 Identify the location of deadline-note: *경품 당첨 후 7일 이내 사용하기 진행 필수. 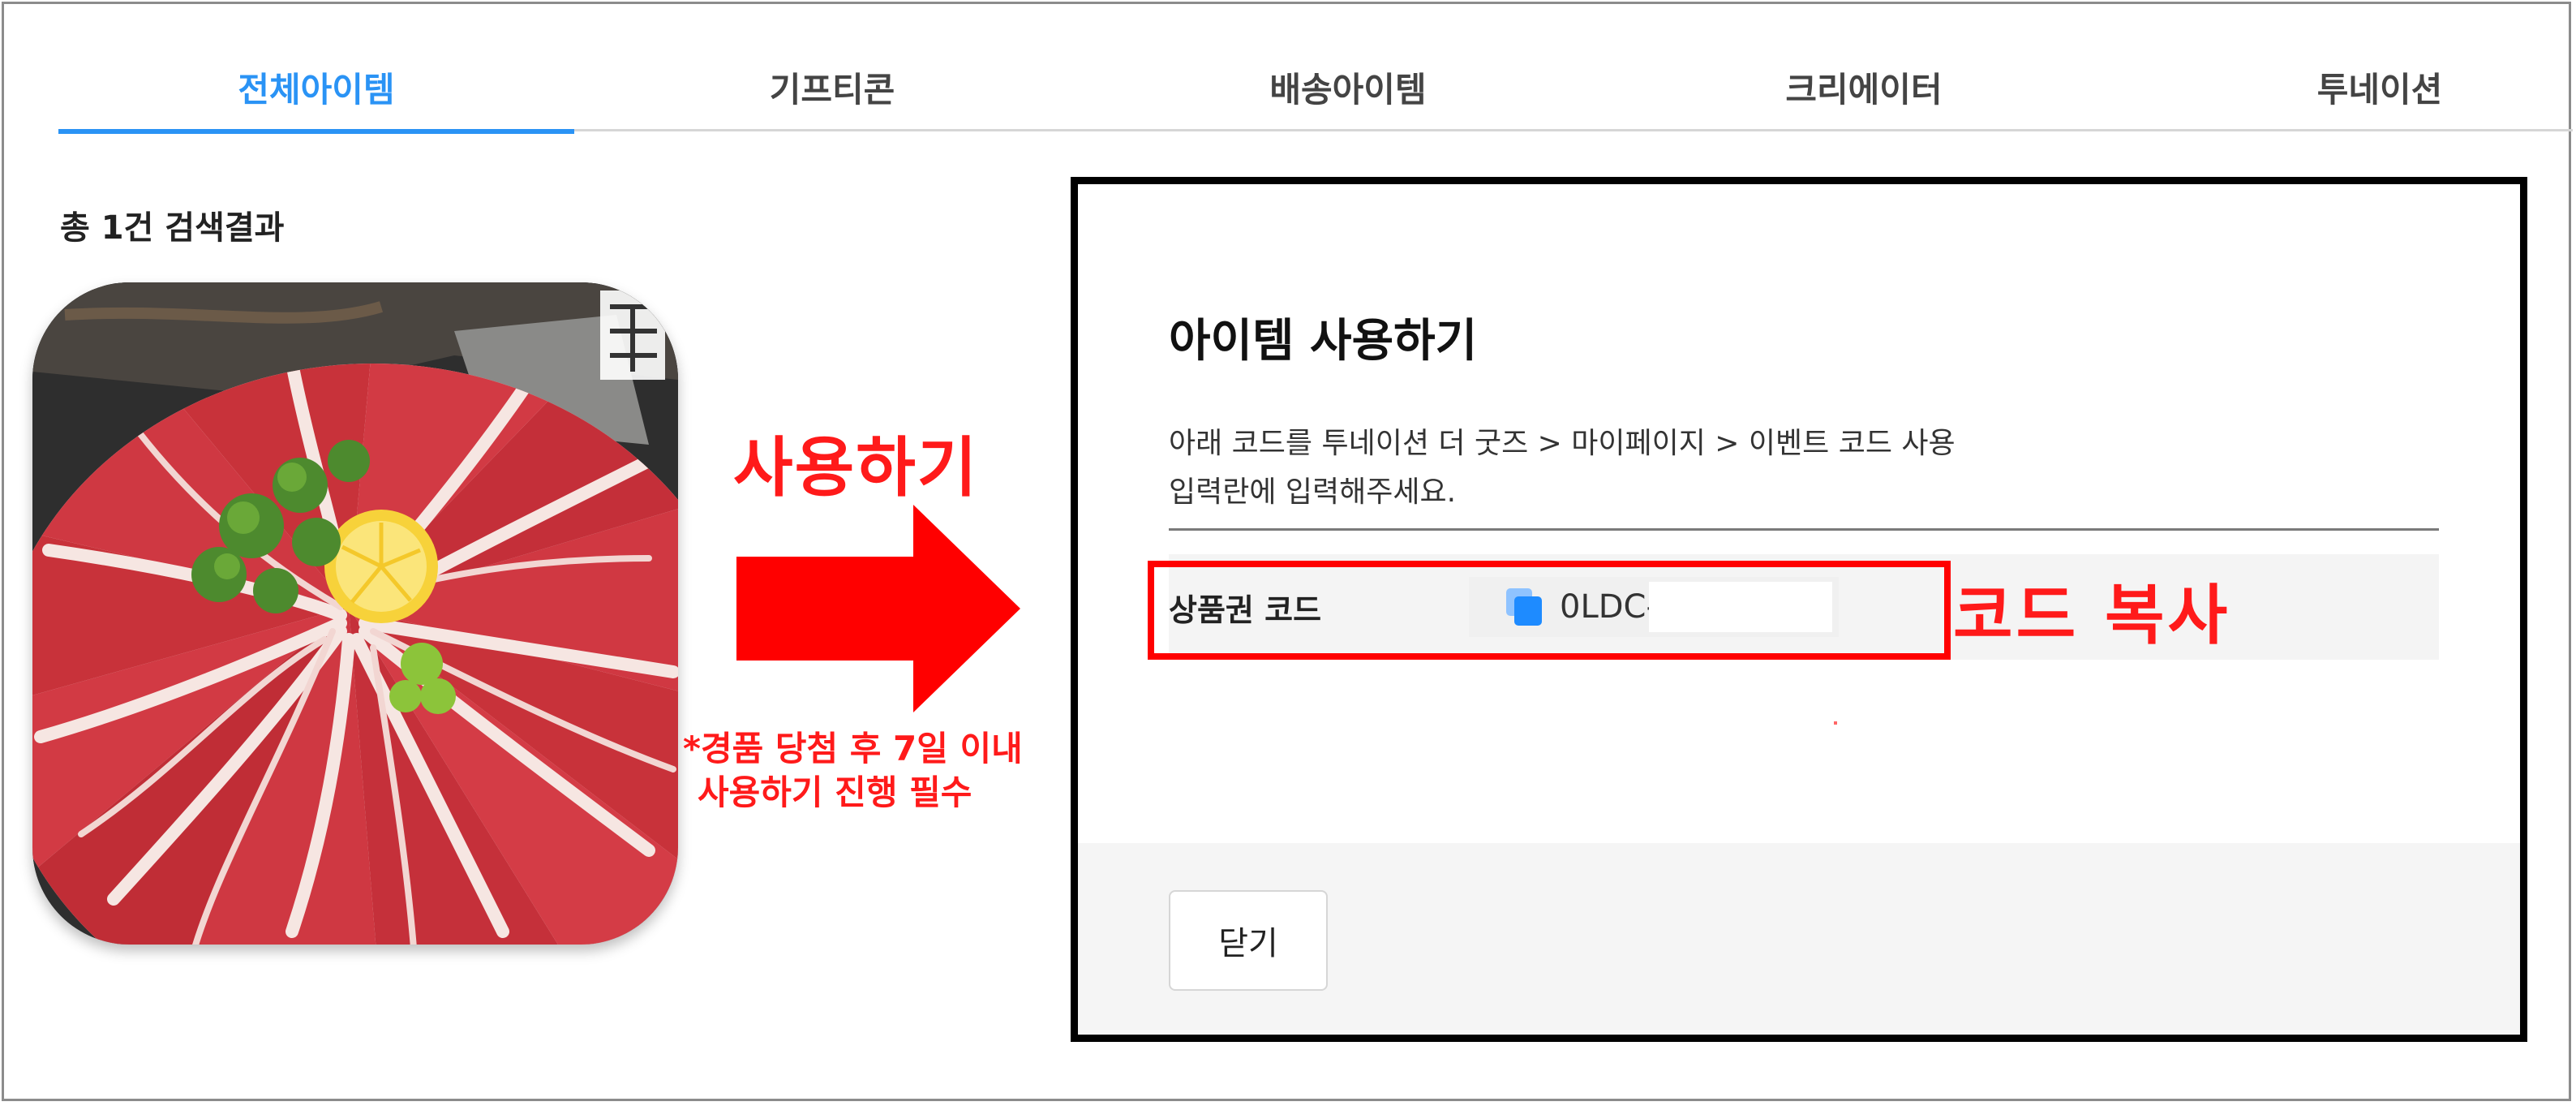
(877, 771).